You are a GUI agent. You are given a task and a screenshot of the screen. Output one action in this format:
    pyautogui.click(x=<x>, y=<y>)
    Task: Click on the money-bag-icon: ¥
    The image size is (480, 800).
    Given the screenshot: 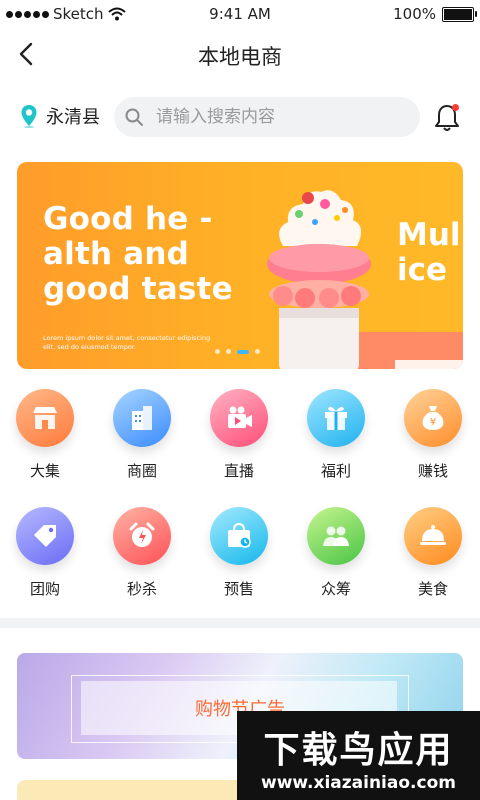 What is the action you would take?
    pyautogui.click(x=433, y=418)
    